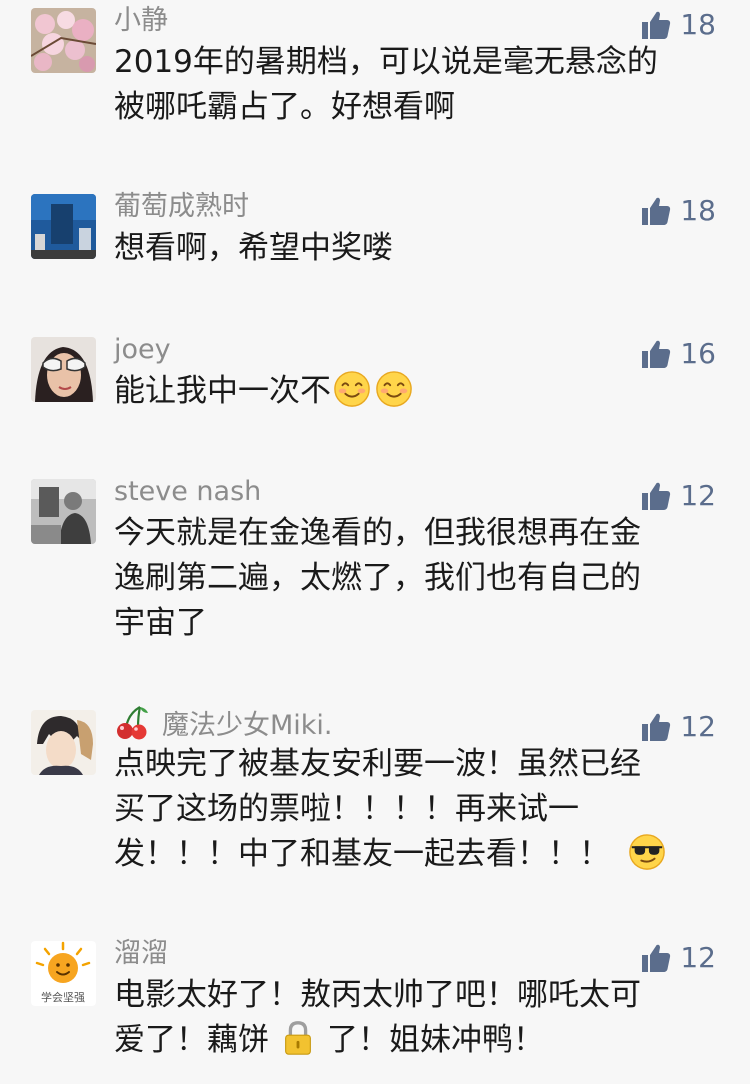 The width and height of the screenshot is (750, 1084). What do you see at coordinates (346, 809) in the screenshot?
I see `comment-text-line: 买了这场的票啦！！！！再来试一` at bounding box center [346, 809].